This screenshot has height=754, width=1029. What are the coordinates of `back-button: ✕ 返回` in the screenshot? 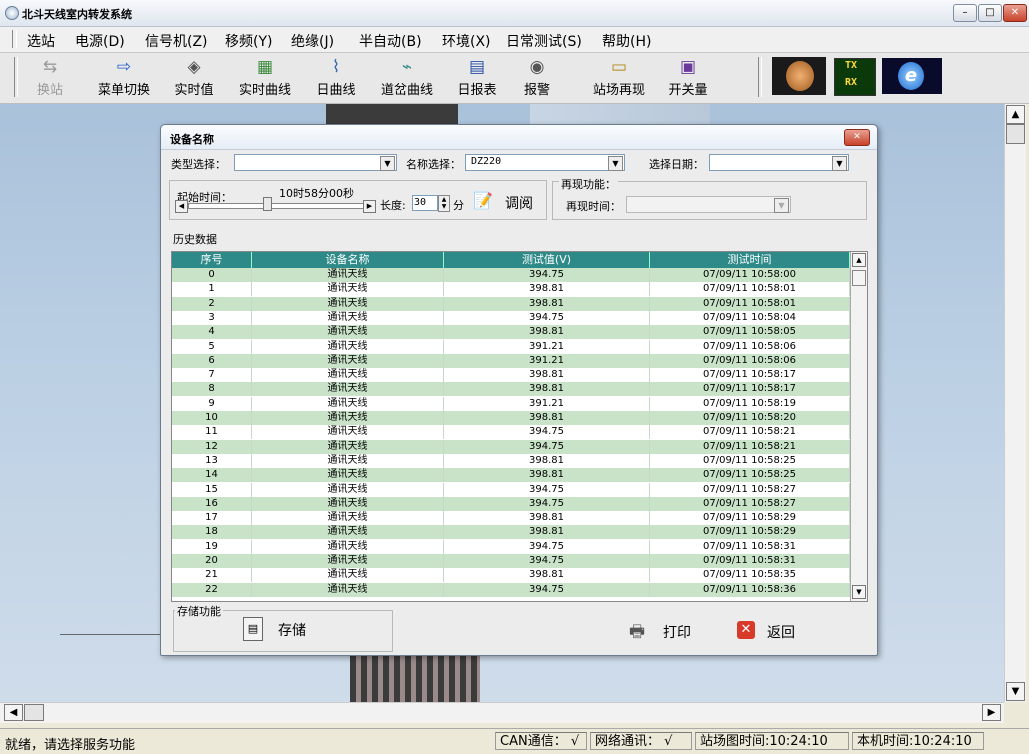 It's located at (771, 632).